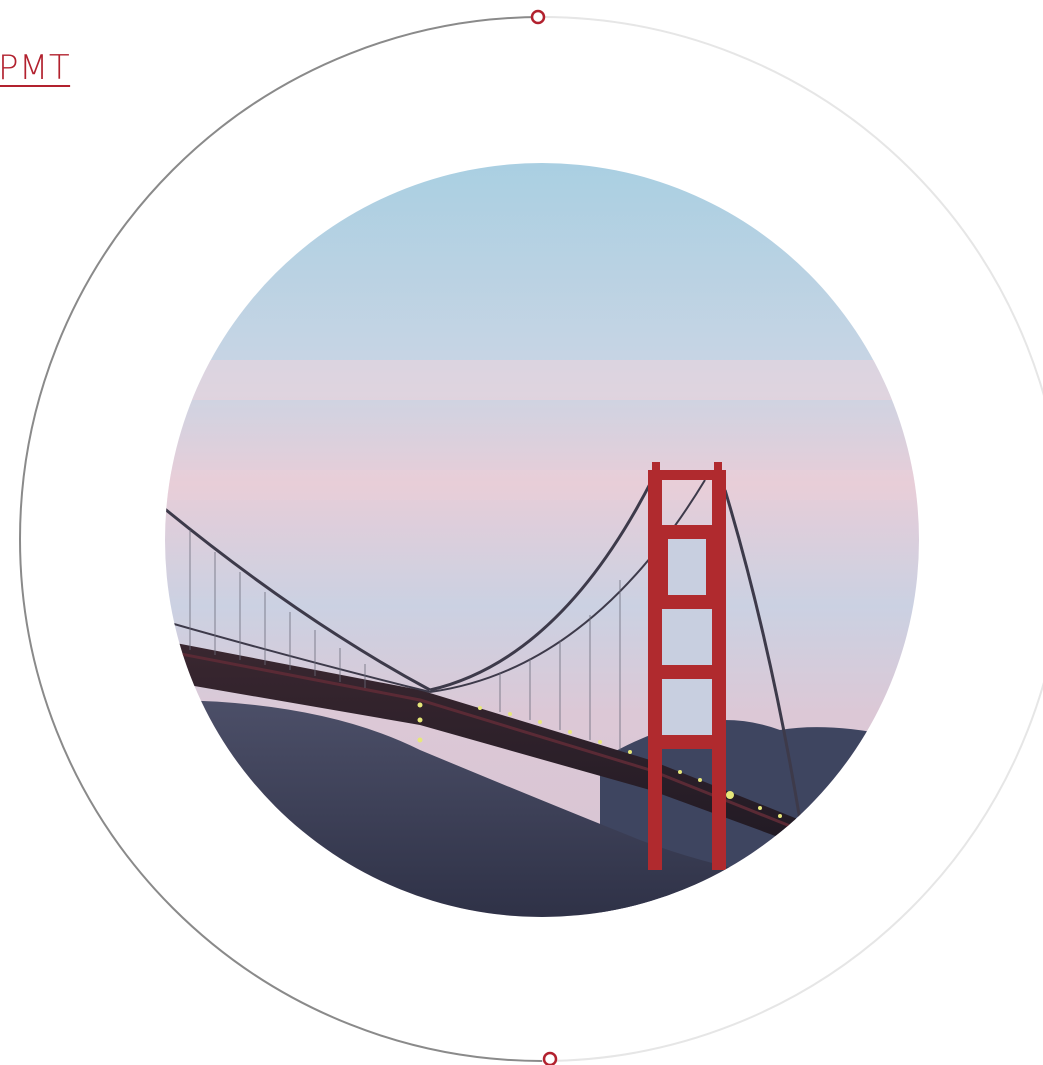 Image resolution: width=1043 pixels, height=1065 pixels. Describe the element at coordinates (538, 17) in the screenshot. I see `ring-dot-icon-top` at that location.